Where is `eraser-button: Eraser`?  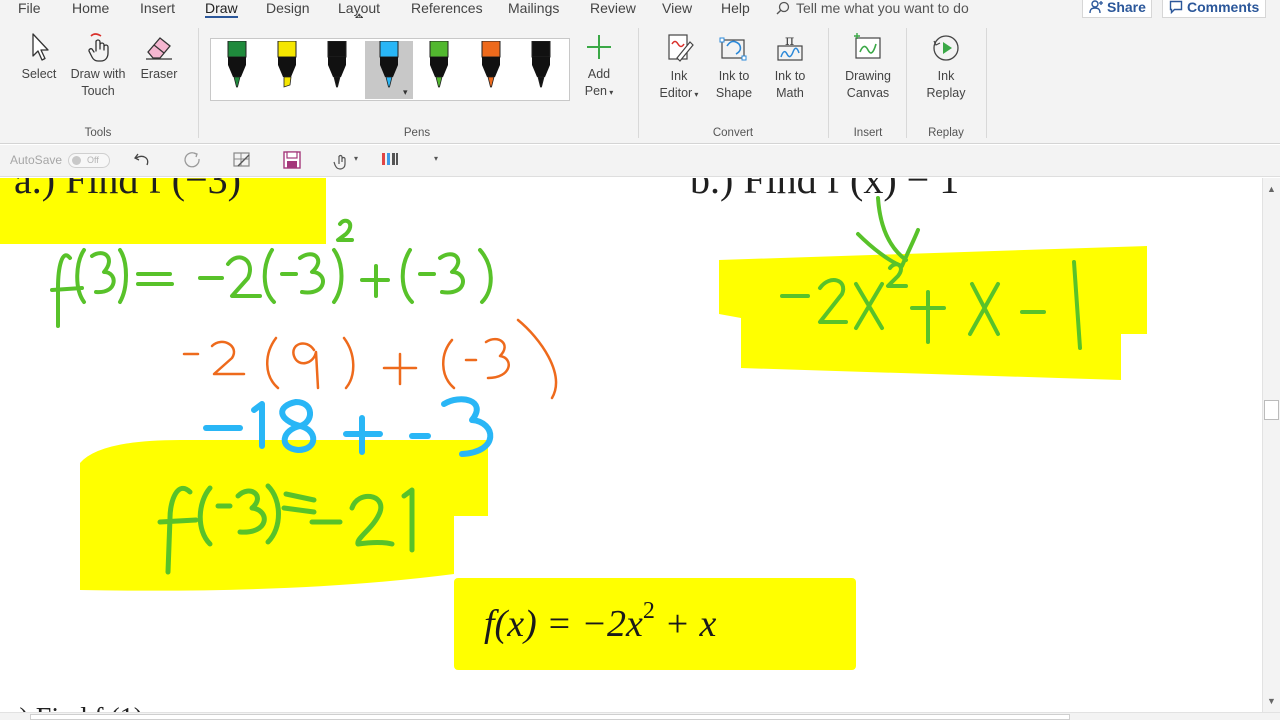 eraser-button: Eraser is located at coordinates (159, 57).